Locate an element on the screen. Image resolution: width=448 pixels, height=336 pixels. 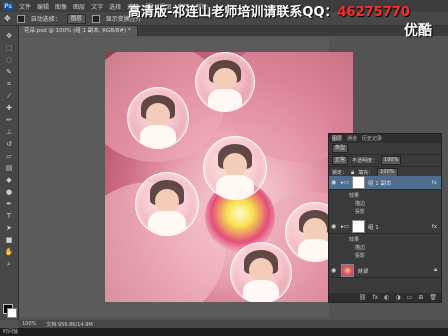
dodge-icon: ● is located at coordinates (9, 192).